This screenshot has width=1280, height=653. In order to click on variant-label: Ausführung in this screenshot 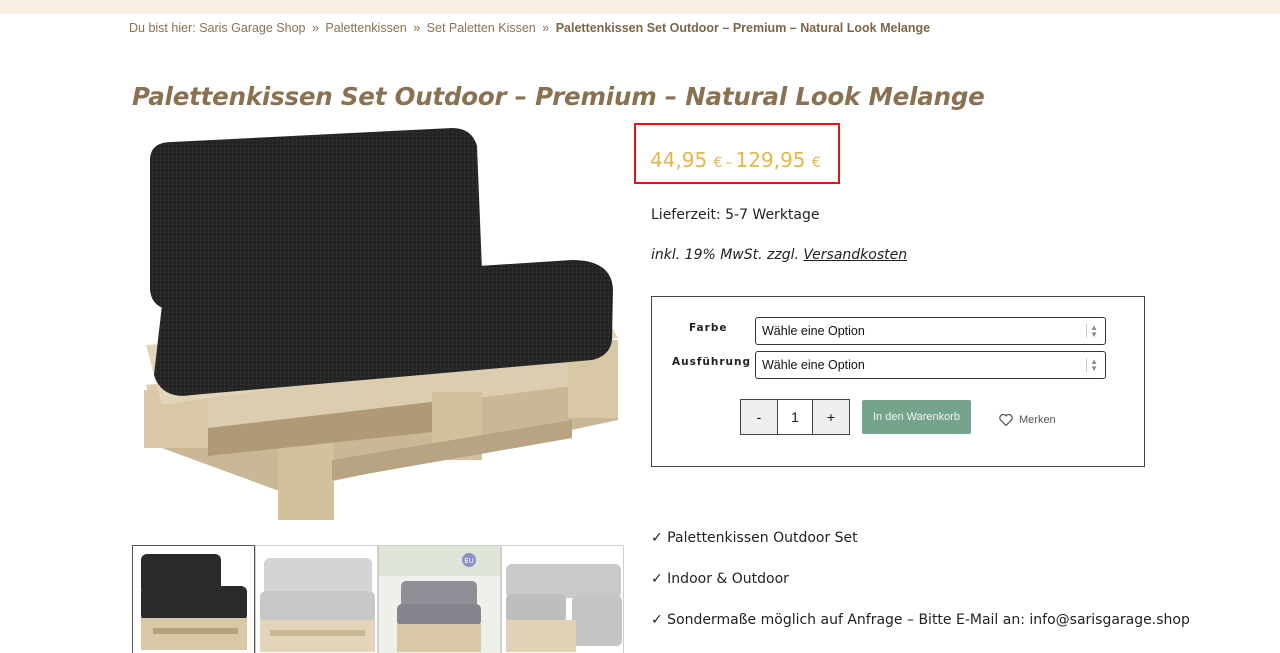, I will do `click(712, 362)`.